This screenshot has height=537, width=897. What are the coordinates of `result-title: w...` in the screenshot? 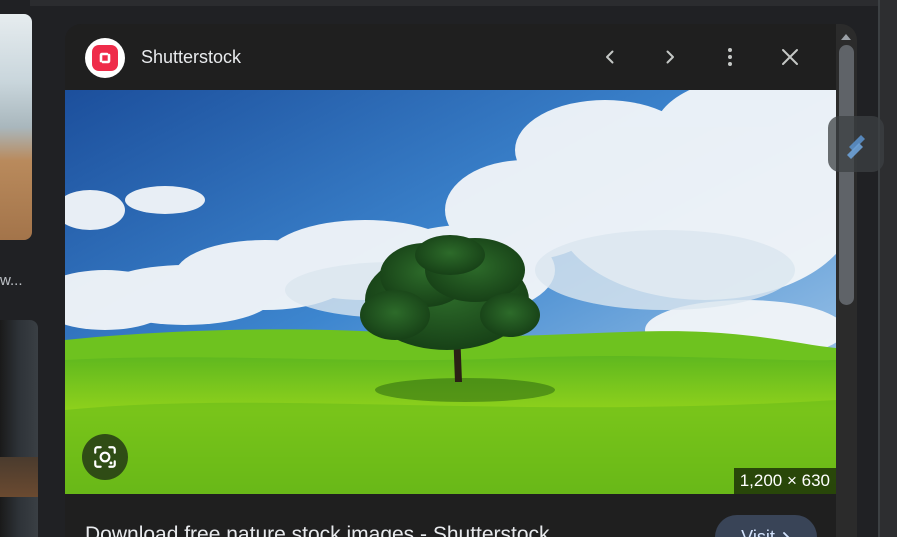 It's located at (11, 280).